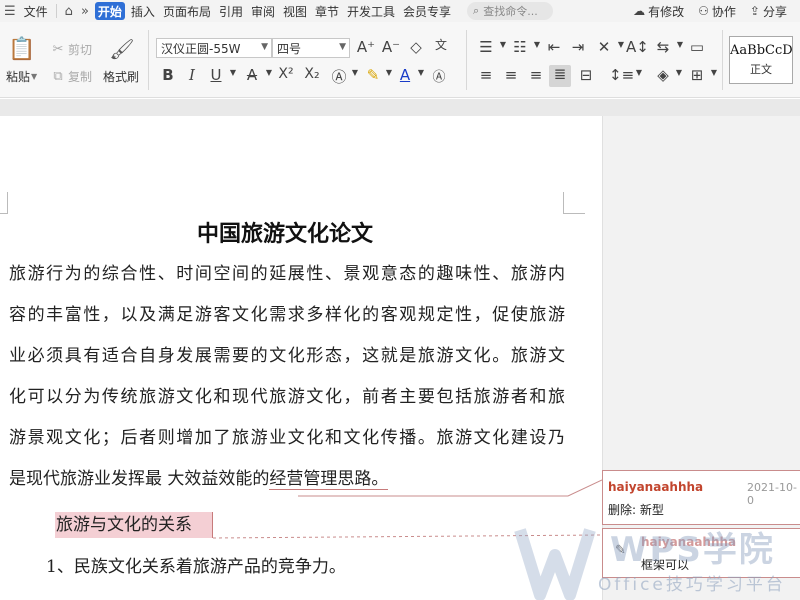  What do you see at coordinates (18, 77) in the screenshot?
I see `paste-label: 粘贴` at bounding box center [18, 77].